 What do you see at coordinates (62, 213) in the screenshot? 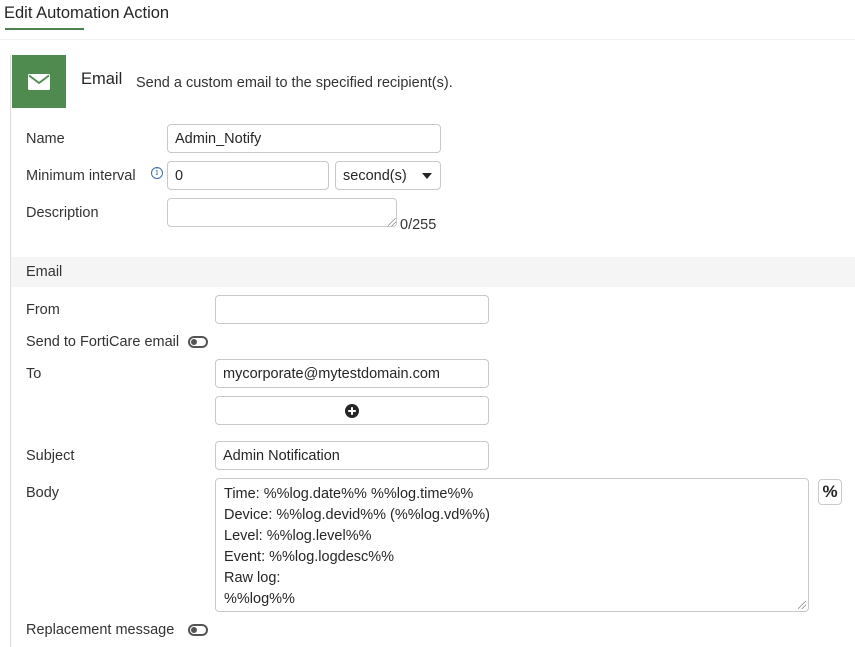
I see `description-label: Description` at bounding box center [62, 213].